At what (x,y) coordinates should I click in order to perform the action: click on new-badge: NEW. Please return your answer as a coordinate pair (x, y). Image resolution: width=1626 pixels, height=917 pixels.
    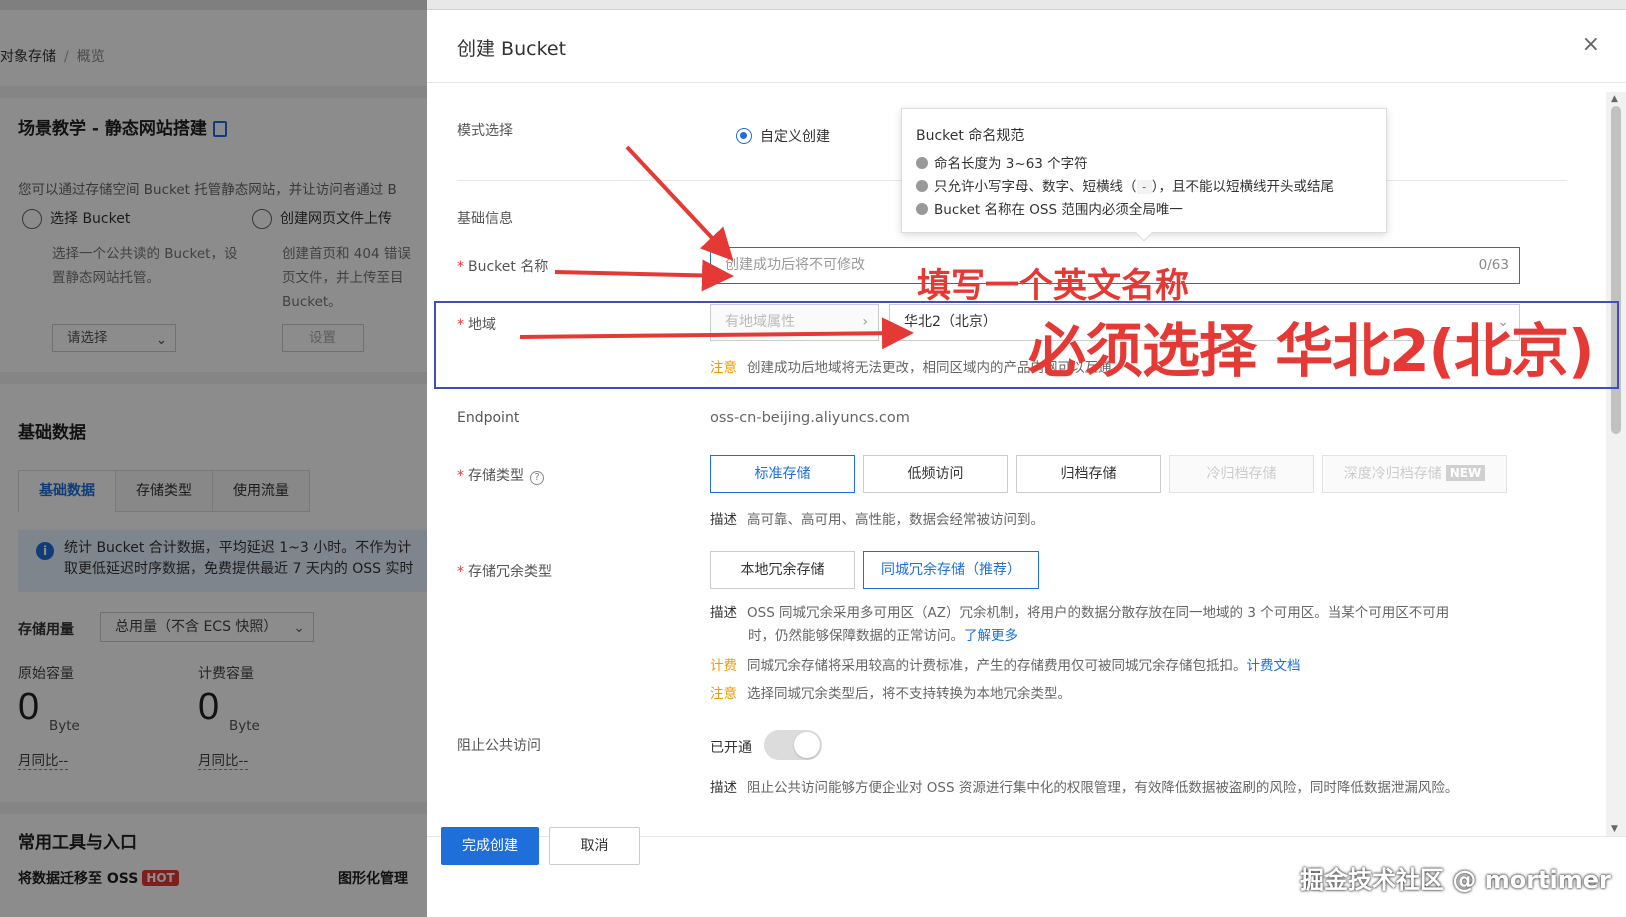
    Looking at the image, I should click on (1465, 473).